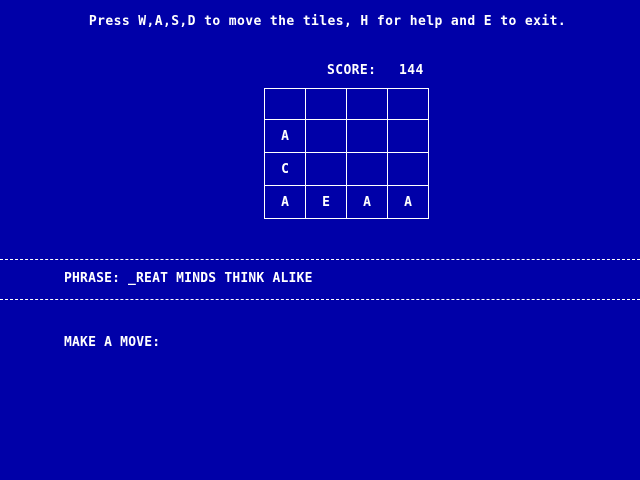 The image size is (640, 480). What do you see at coordinates (411, 70) in the screenshot?
I see `score-value: 144` at bounding box center [411, 70].